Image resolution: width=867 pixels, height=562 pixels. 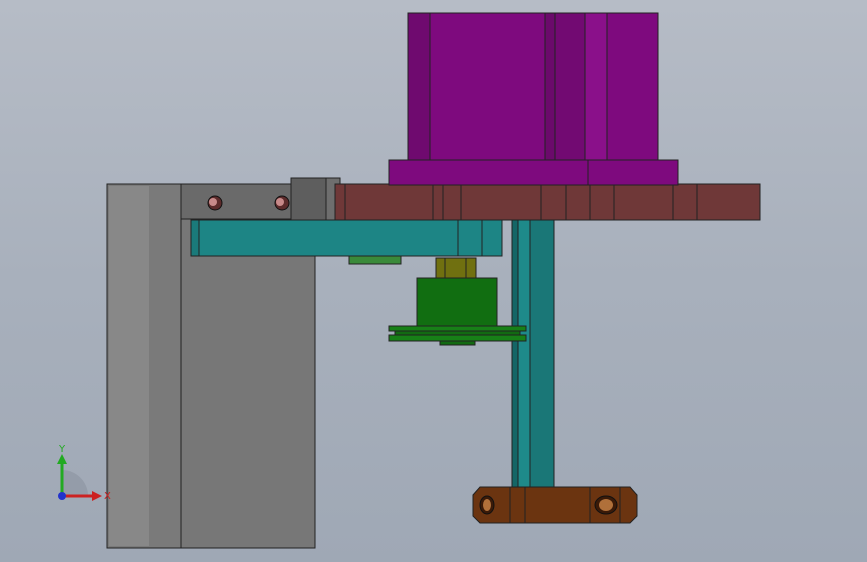 What do you see at coordinates (107, 496) in the screenshot?
I see `x-axis-label: X` at bounding box center [107, 496].